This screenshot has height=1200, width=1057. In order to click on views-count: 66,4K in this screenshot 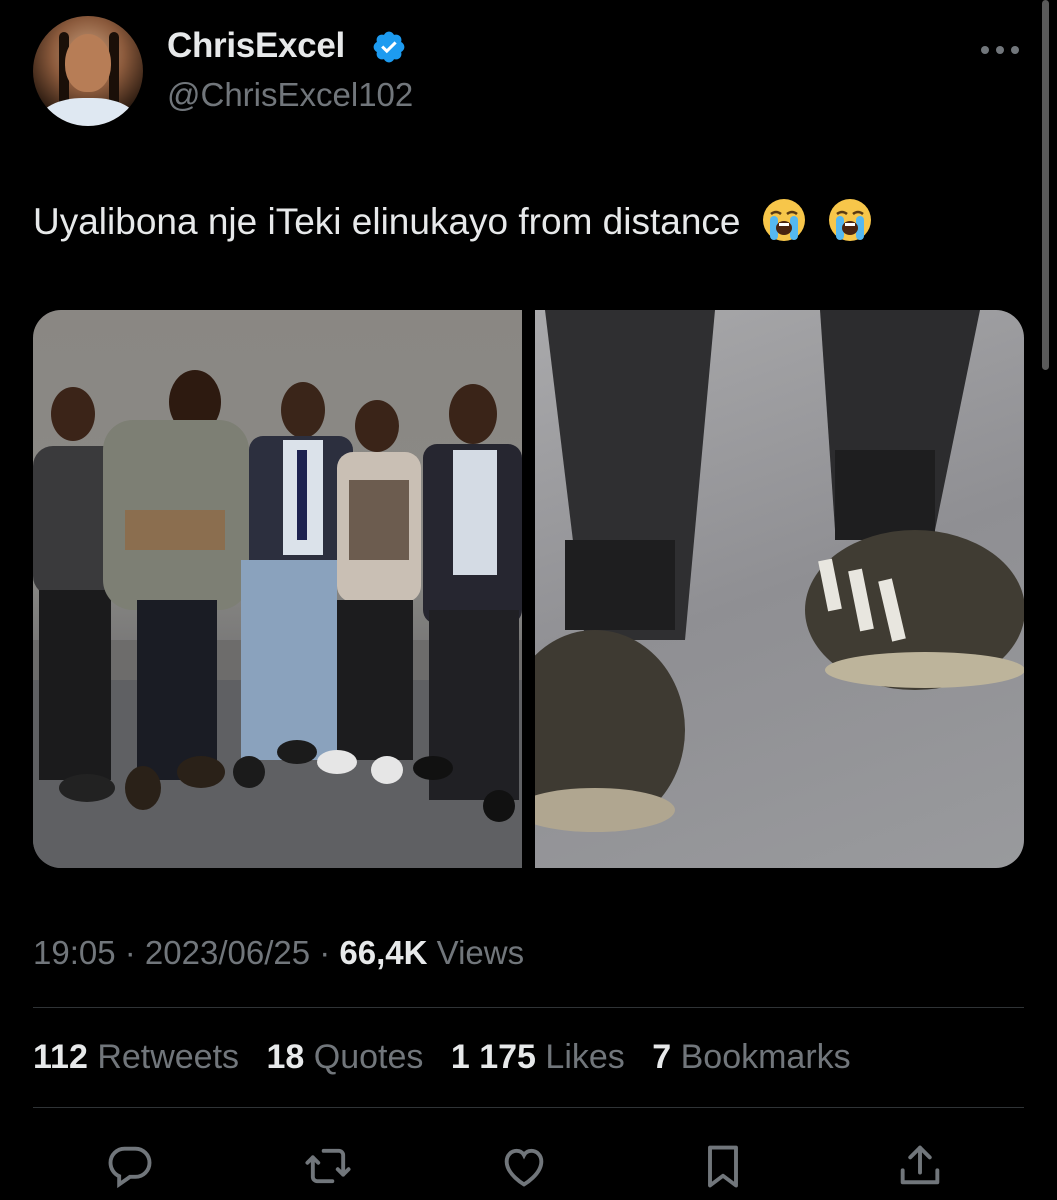, I will do `click(383, 952)`.